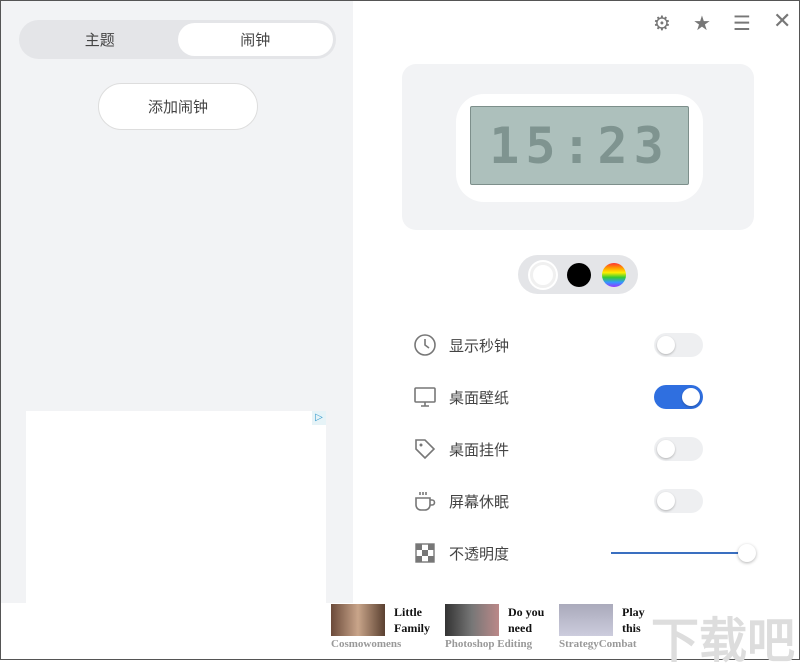  I want to click on clock-bezel: 15:23, so click(579, 148).